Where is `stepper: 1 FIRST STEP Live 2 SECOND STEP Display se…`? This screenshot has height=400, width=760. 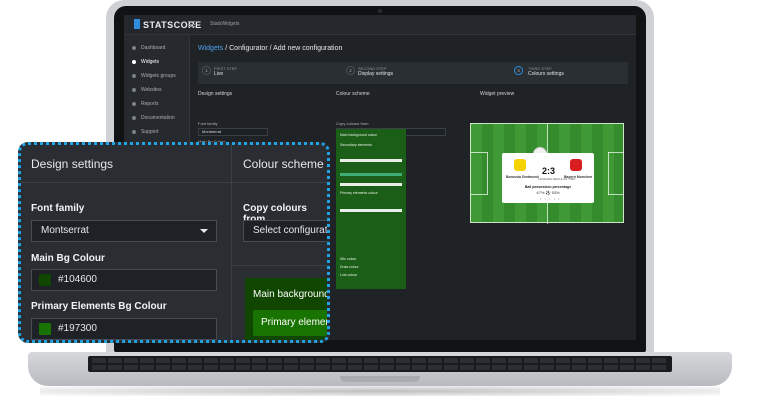 stepper: 1 FIRST STEP Live 2 SECOND STEP Display se… is located at coordinates (413, 73).